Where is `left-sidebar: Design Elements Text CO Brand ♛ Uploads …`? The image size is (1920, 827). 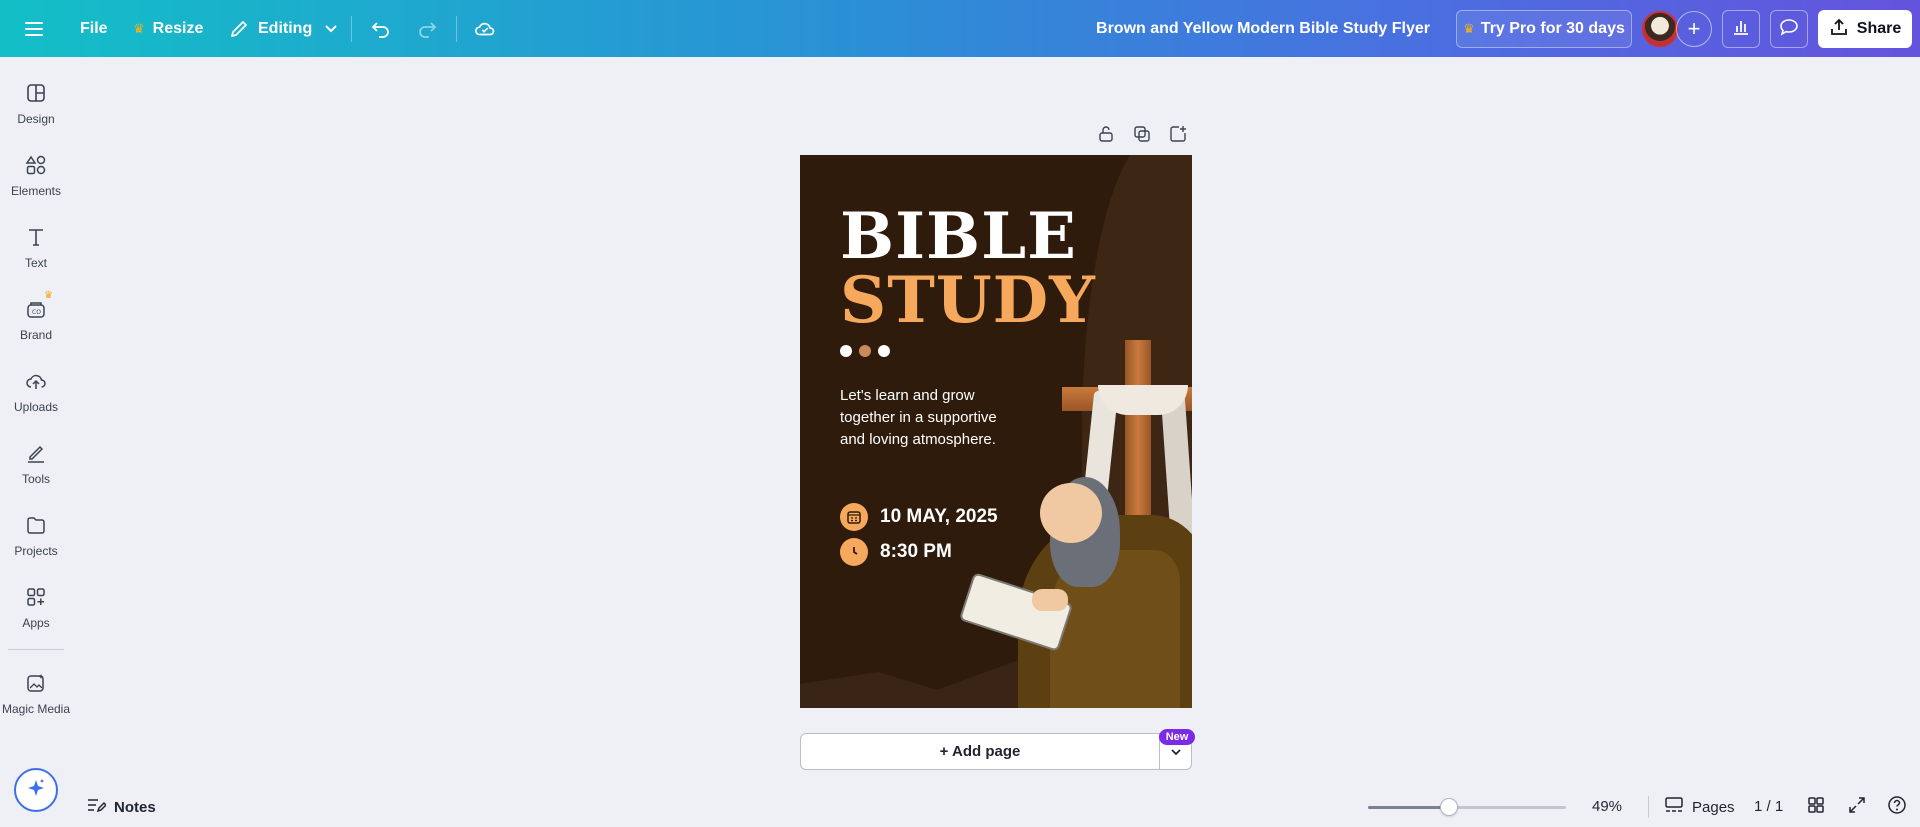 left-sidebar: Design Elements Text CO Brand ♛ Uploads … is located at coordinates (36, 442).